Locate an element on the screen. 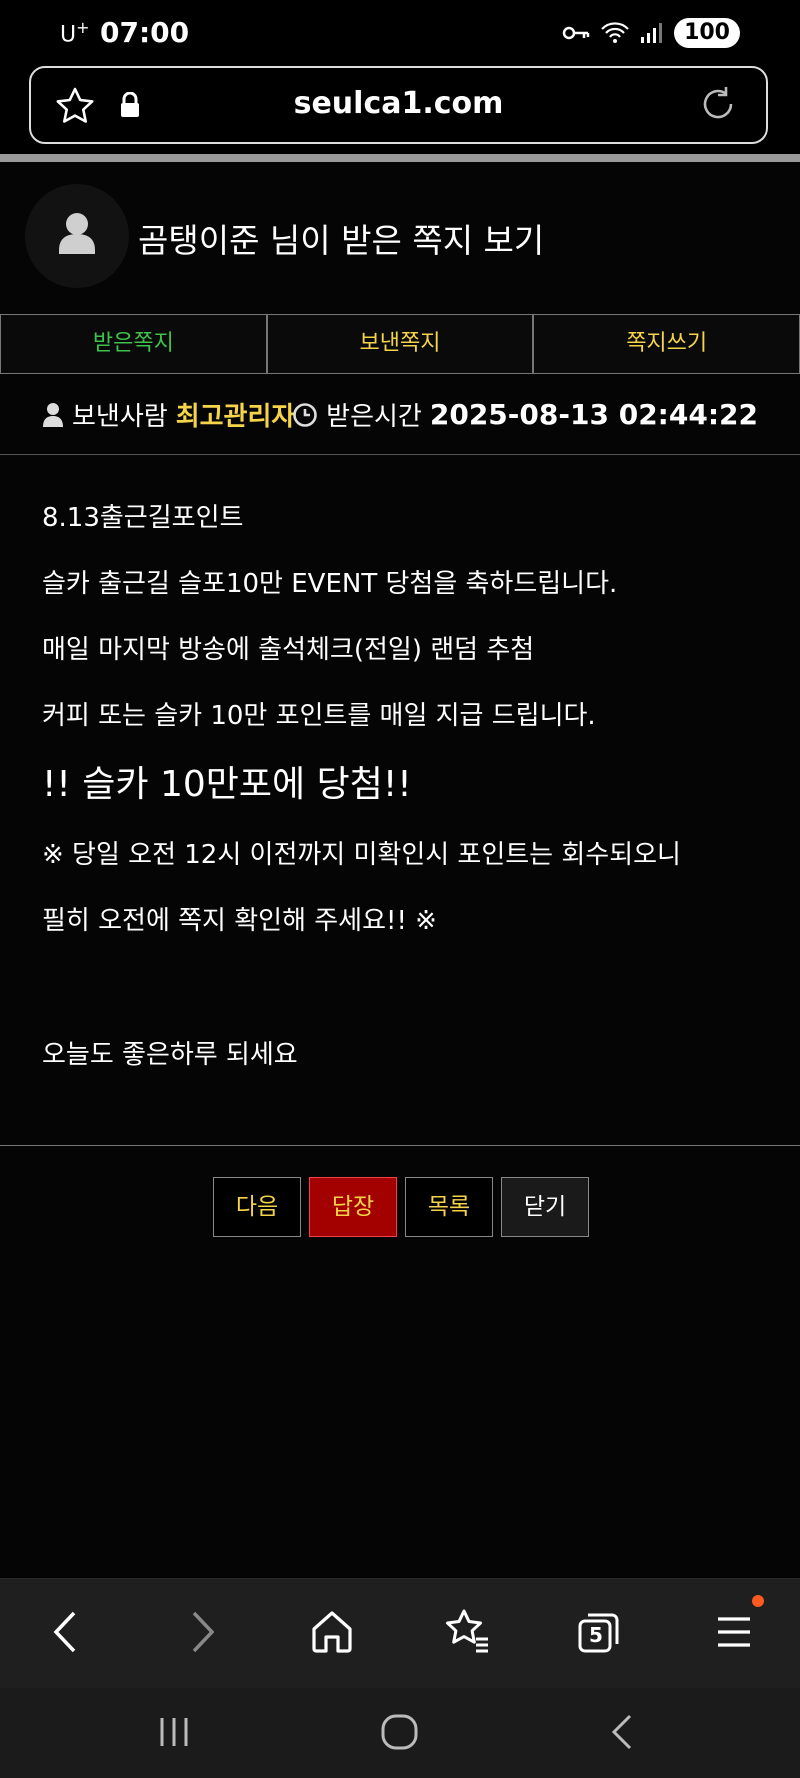  message-headline: !! 슬카 10만포에 당첨!! is located at coordinates (227, 784).